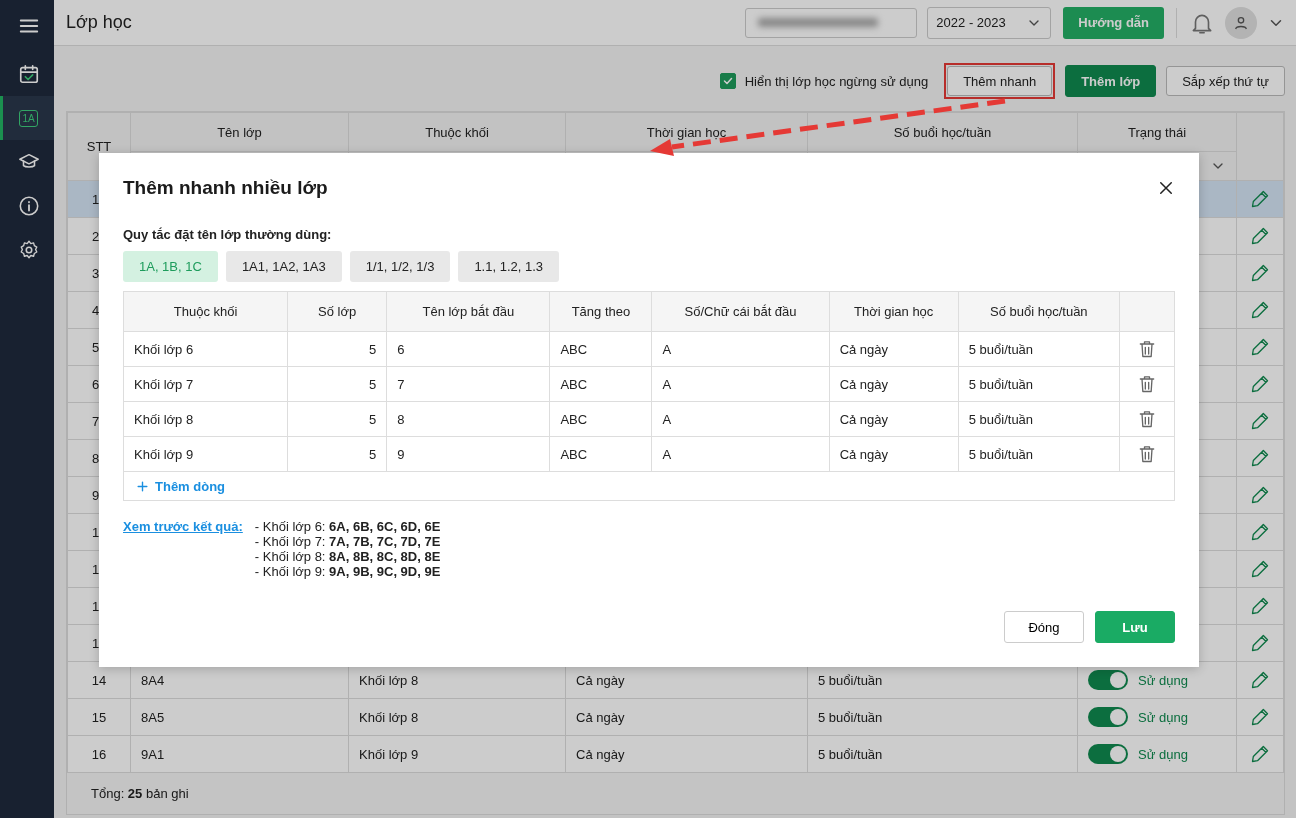 The width and height of the screenshot is (1296, 818). I want to click on table-cell: 9A1, so click(239, 754).